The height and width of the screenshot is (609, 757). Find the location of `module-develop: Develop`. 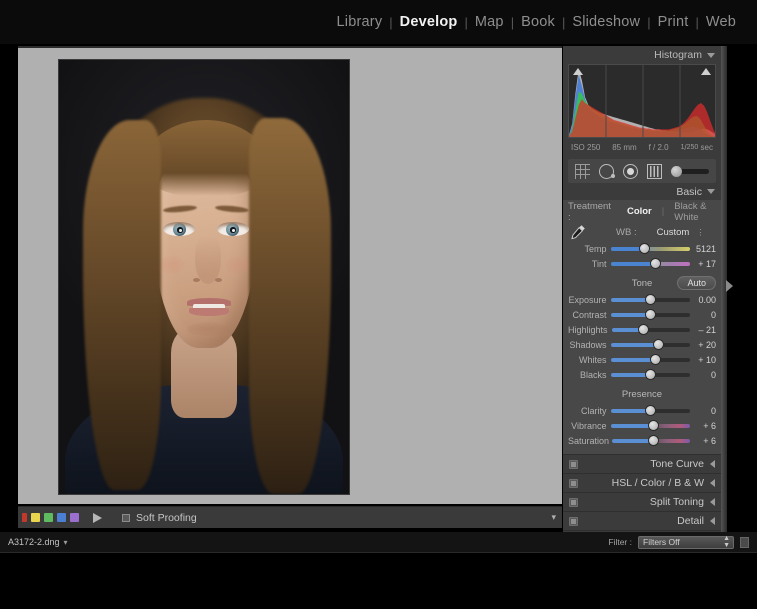

module-develop: Develop is located at coordinates (429, 22).